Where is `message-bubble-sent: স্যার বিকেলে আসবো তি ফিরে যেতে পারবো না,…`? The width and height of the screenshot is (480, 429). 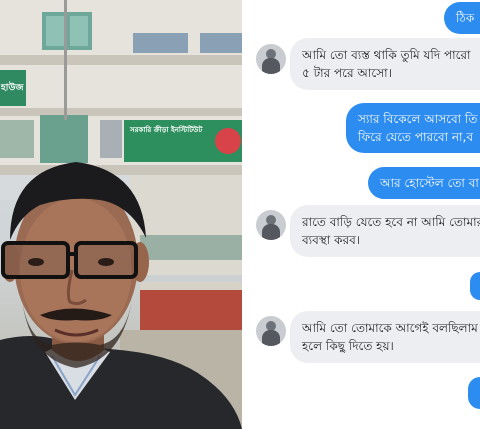
message-bubble-sent: স্যার বিকেলে আসবো তি ফিরে যেতে পারবো না,… is located at coordinates (413, 128).